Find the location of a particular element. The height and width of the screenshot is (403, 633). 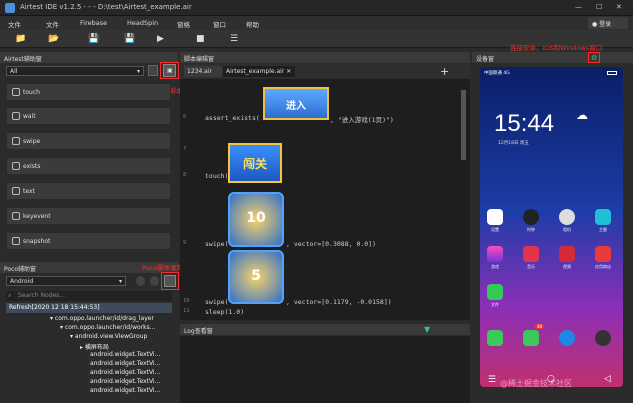

api-touch-label: touch is located at coordinates (31, 92).